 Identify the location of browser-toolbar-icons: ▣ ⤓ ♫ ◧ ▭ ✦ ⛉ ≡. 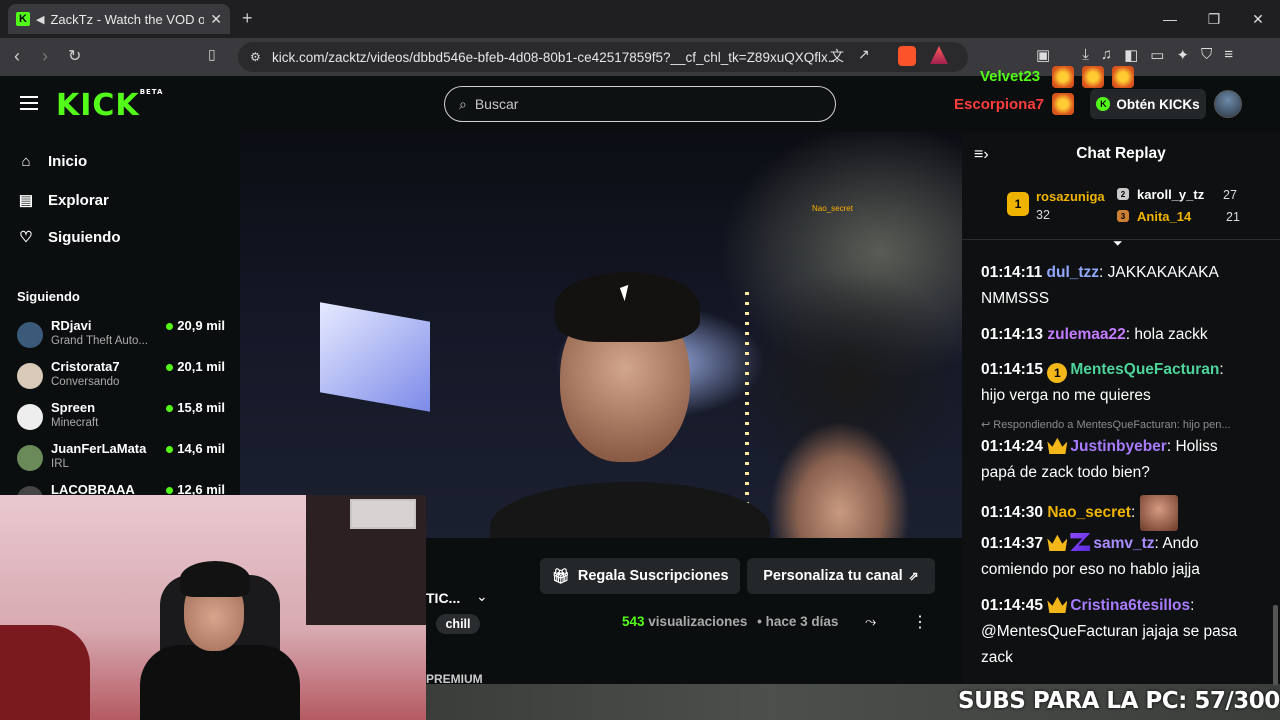
(1134, 55).